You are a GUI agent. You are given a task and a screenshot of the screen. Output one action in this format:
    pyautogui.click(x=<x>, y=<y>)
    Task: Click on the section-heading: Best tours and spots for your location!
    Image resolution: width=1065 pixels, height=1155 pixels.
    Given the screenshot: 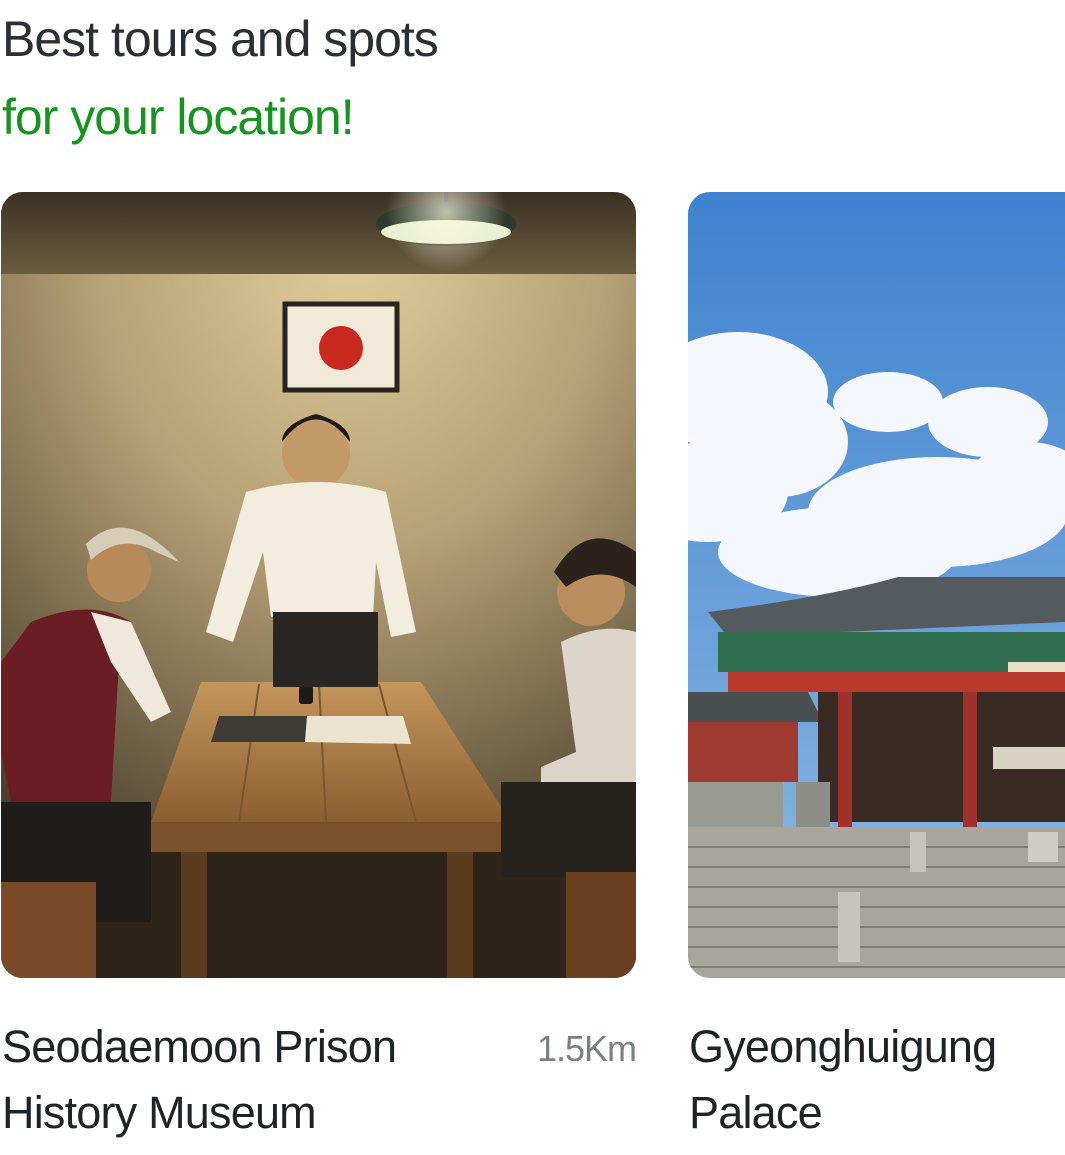 What is the action you would take?
    pyautogui.click(x=220, y=78)
    